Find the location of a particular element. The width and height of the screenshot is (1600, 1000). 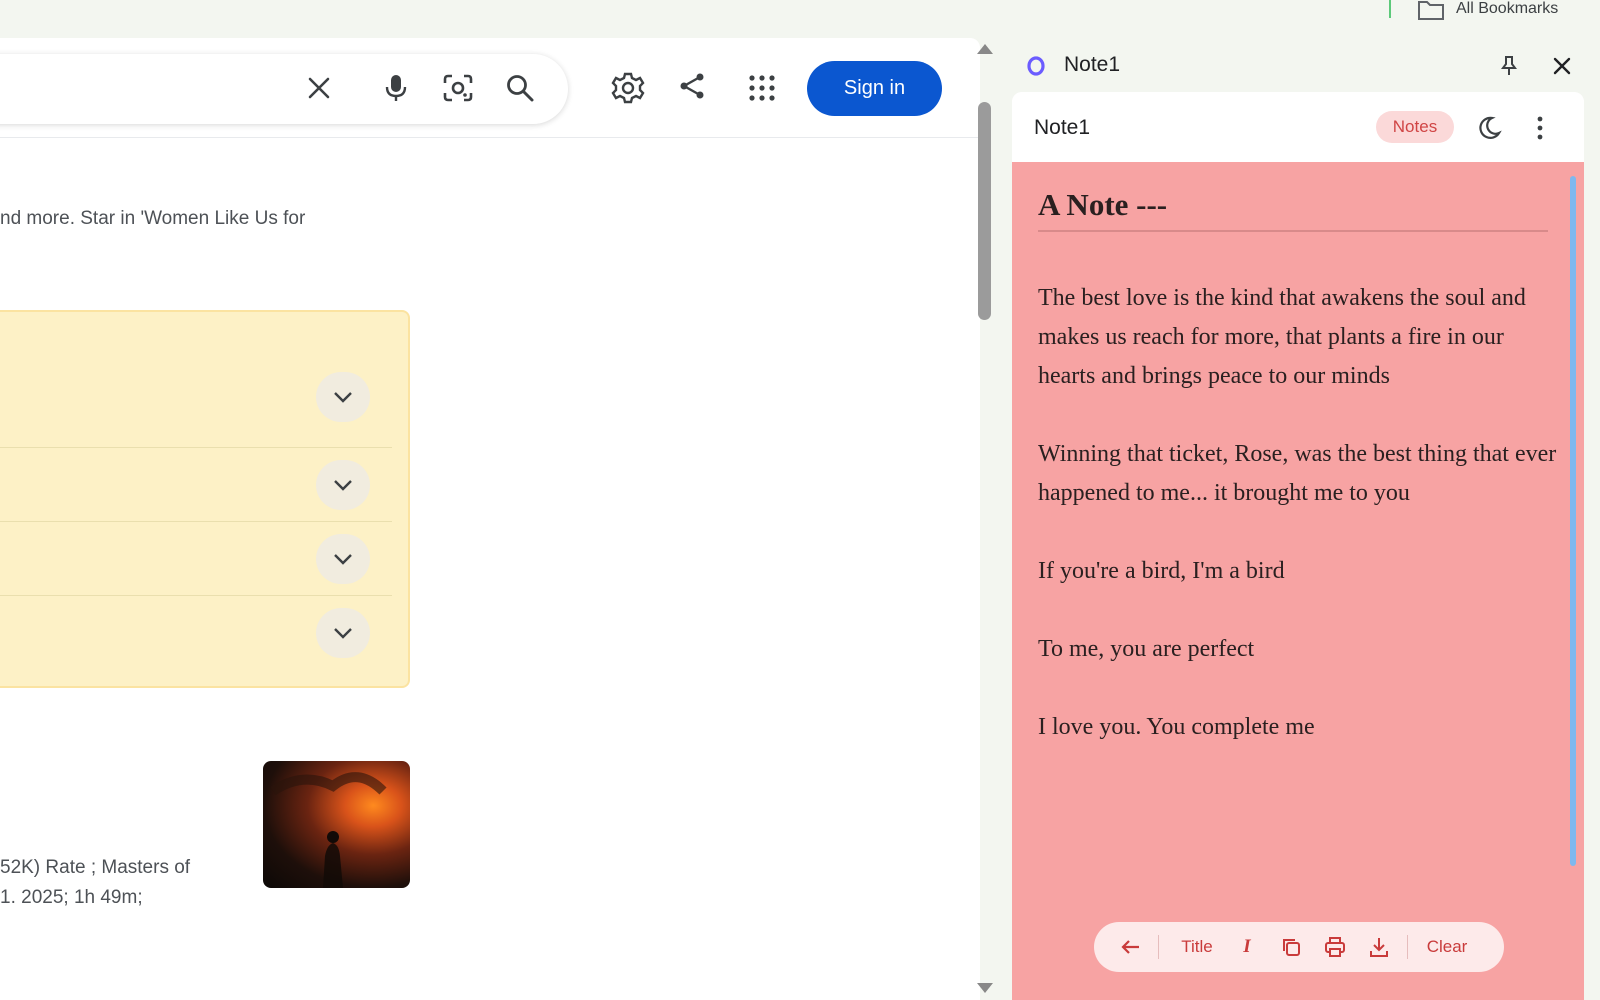

result-snippet-bottom: 52K) Rate ; Masters of 1. 2025; 1h 49m; is located at coordinates (95, 883).